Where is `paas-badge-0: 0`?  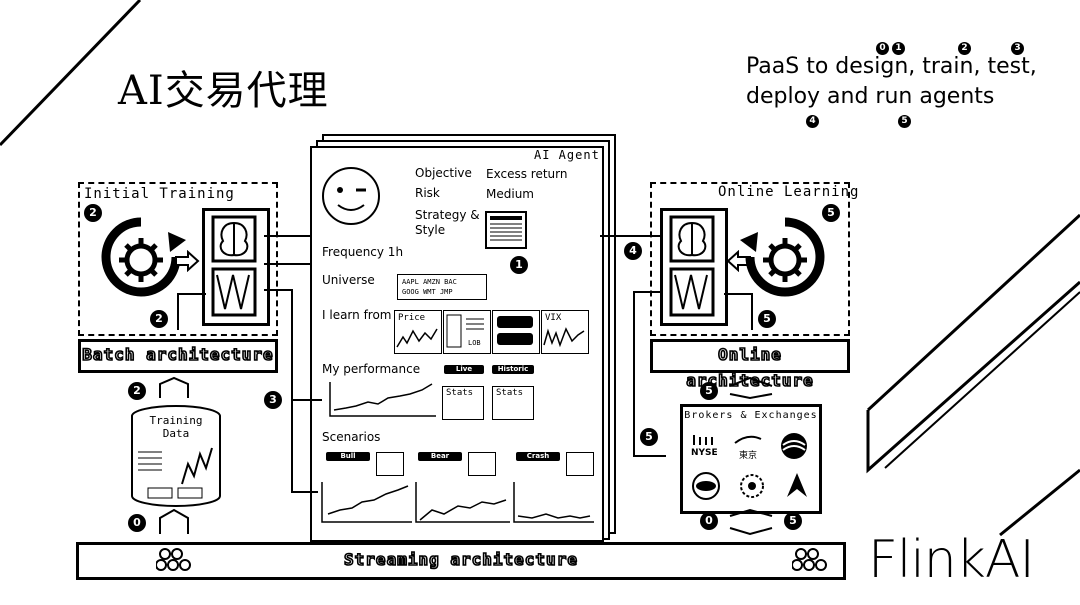 paas-badge-0: 0 is located at coordinates (882, 48).